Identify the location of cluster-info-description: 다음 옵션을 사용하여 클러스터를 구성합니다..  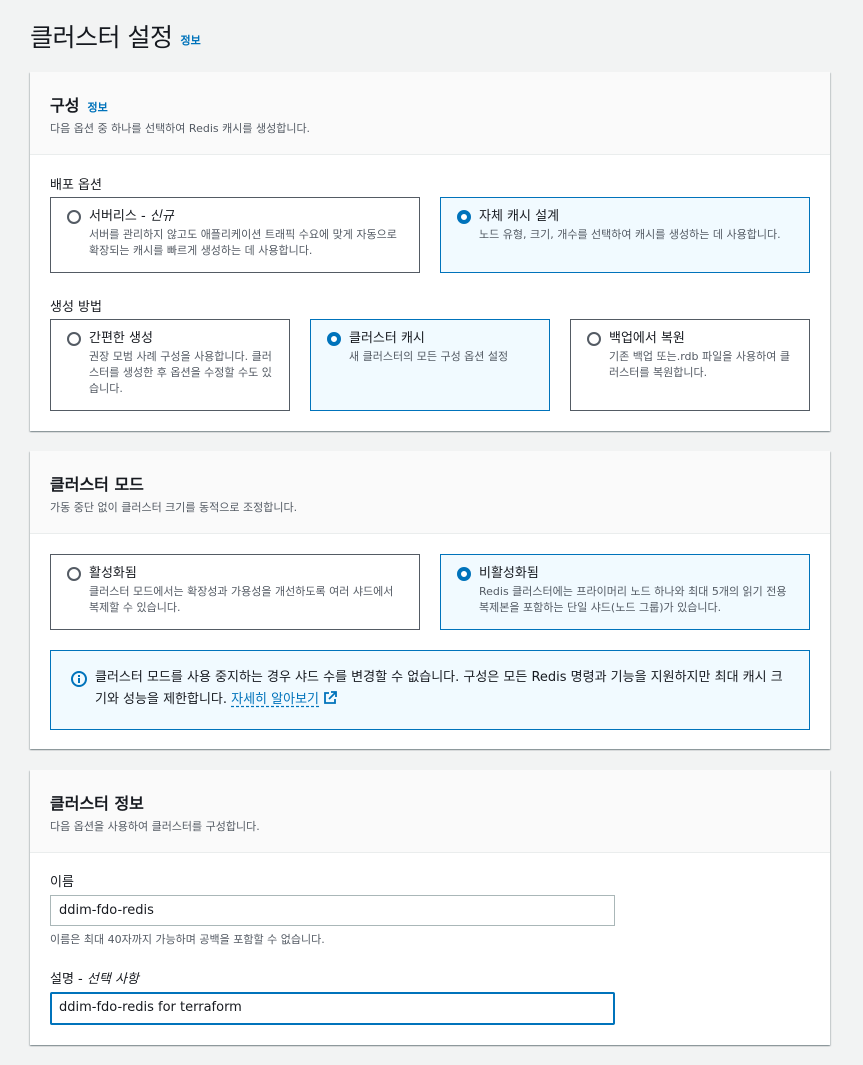
(155, 826).